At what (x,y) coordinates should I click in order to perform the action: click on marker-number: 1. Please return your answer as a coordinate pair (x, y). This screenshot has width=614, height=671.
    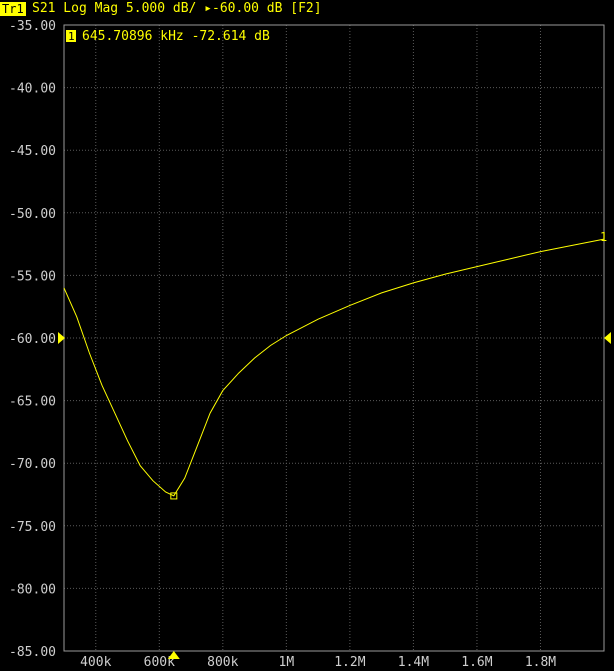
    Looking at the image, I should click on (71, 36).